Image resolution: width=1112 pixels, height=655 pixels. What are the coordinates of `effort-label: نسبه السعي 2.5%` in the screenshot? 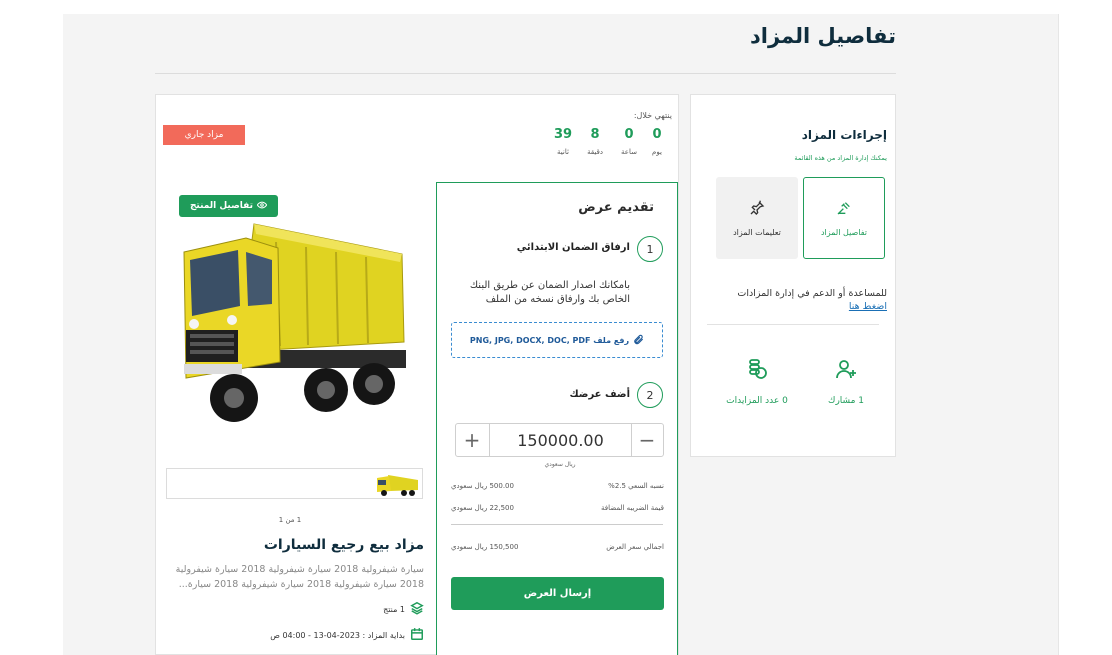 It's located at (636, 486).